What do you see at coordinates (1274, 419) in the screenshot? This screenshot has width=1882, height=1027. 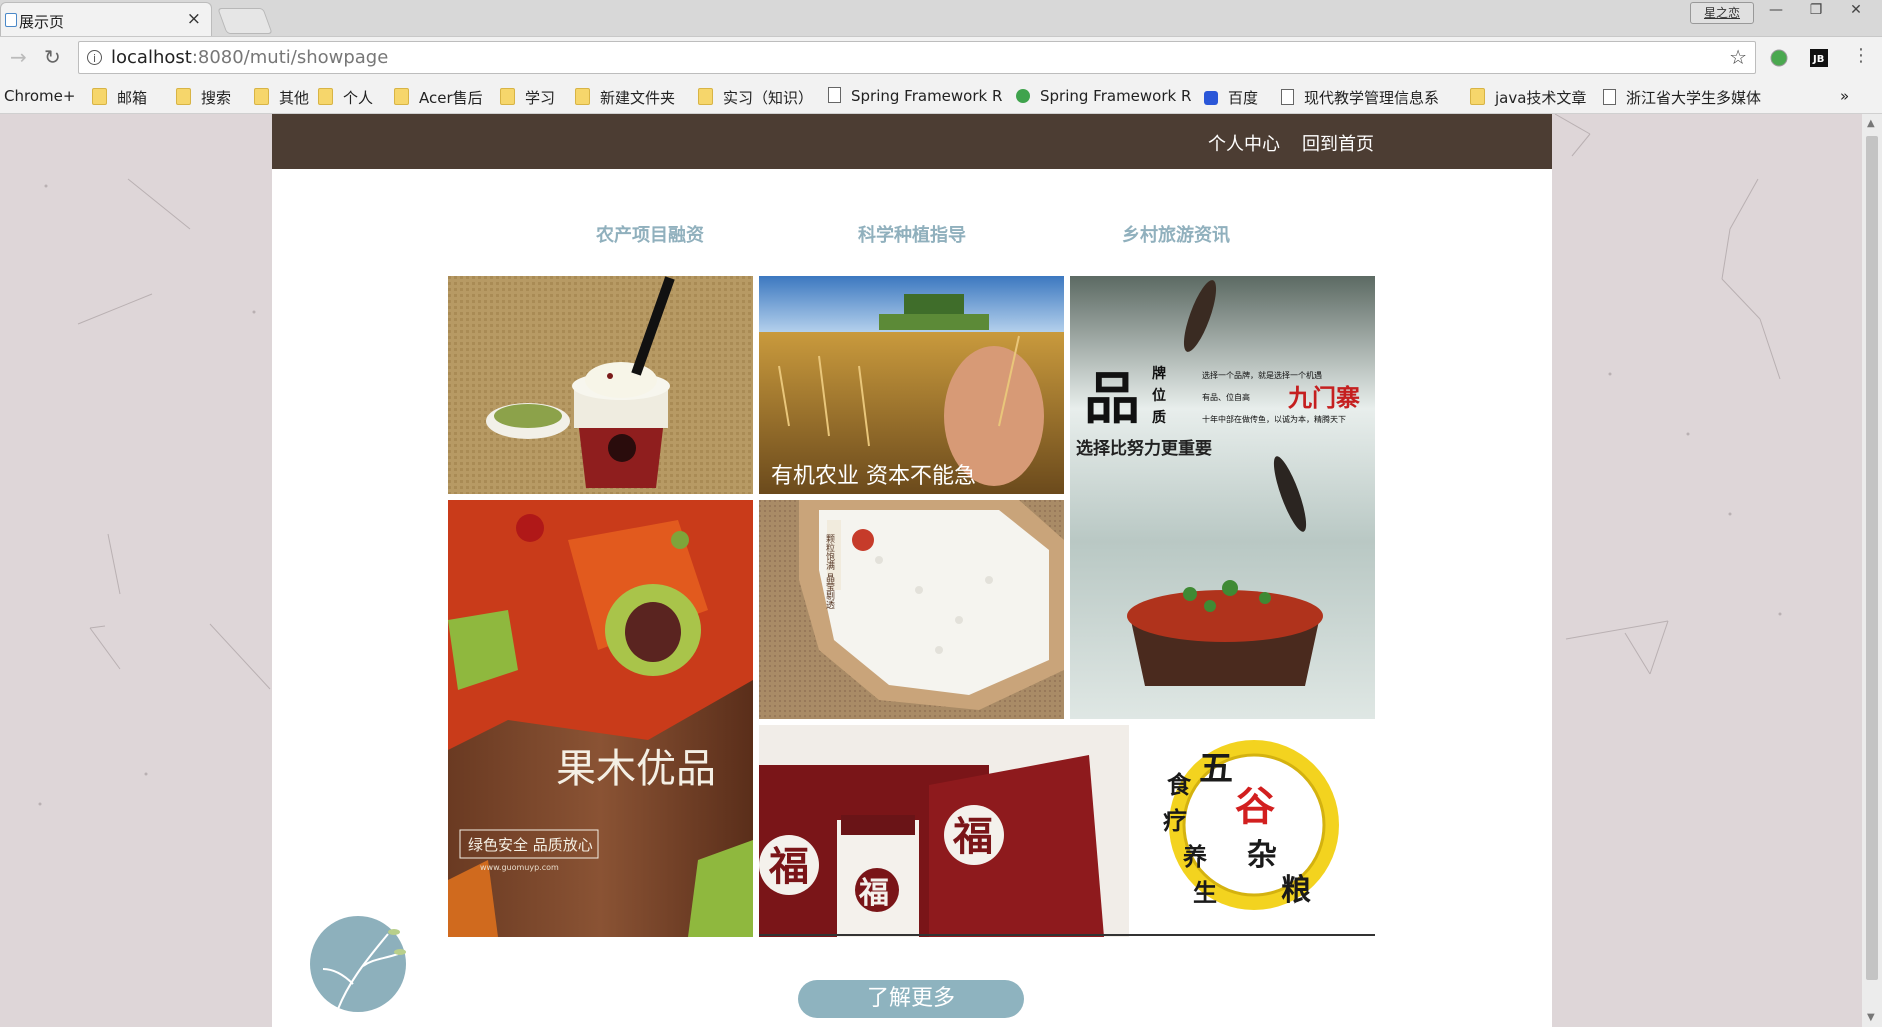 I see `tile-brand-line-3: 十年中部在做传鱼，以诚为本，精腾天下` at bounding box center [1274, 419].